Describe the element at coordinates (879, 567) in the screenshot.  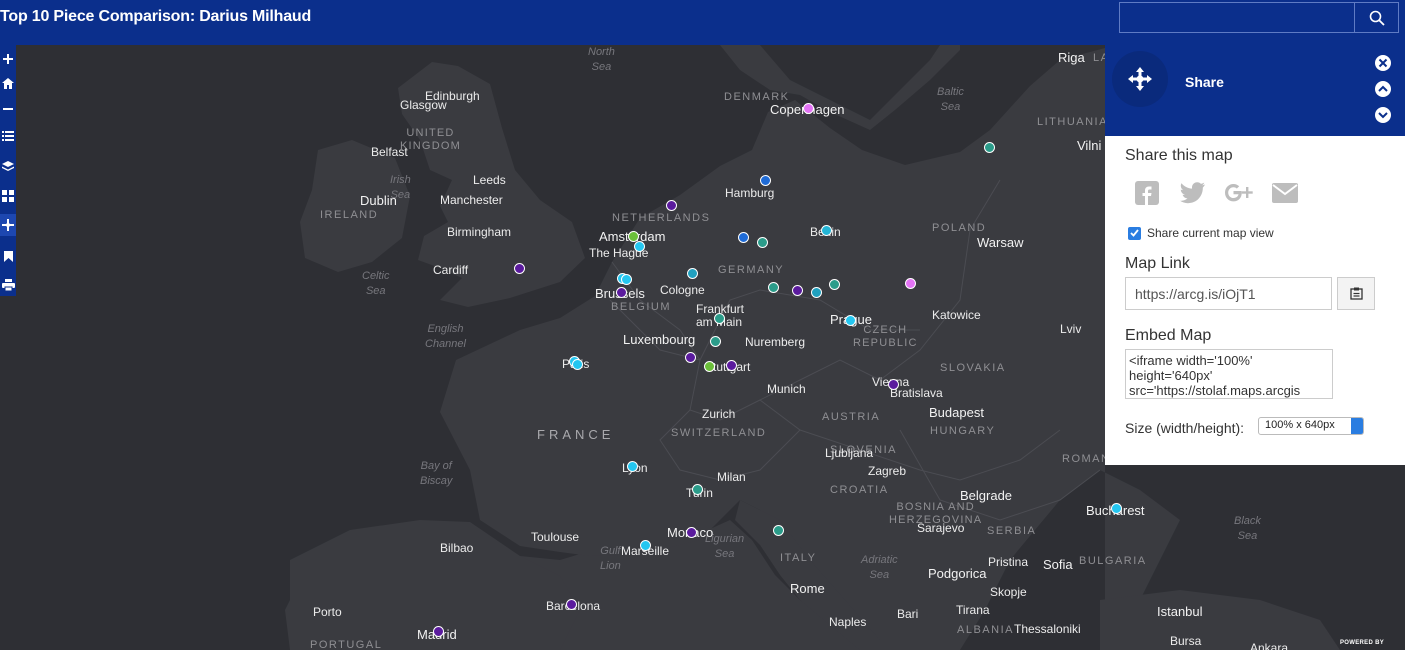
I see `sea-label-adriatic-sea: Adriatic Sea` at that location.